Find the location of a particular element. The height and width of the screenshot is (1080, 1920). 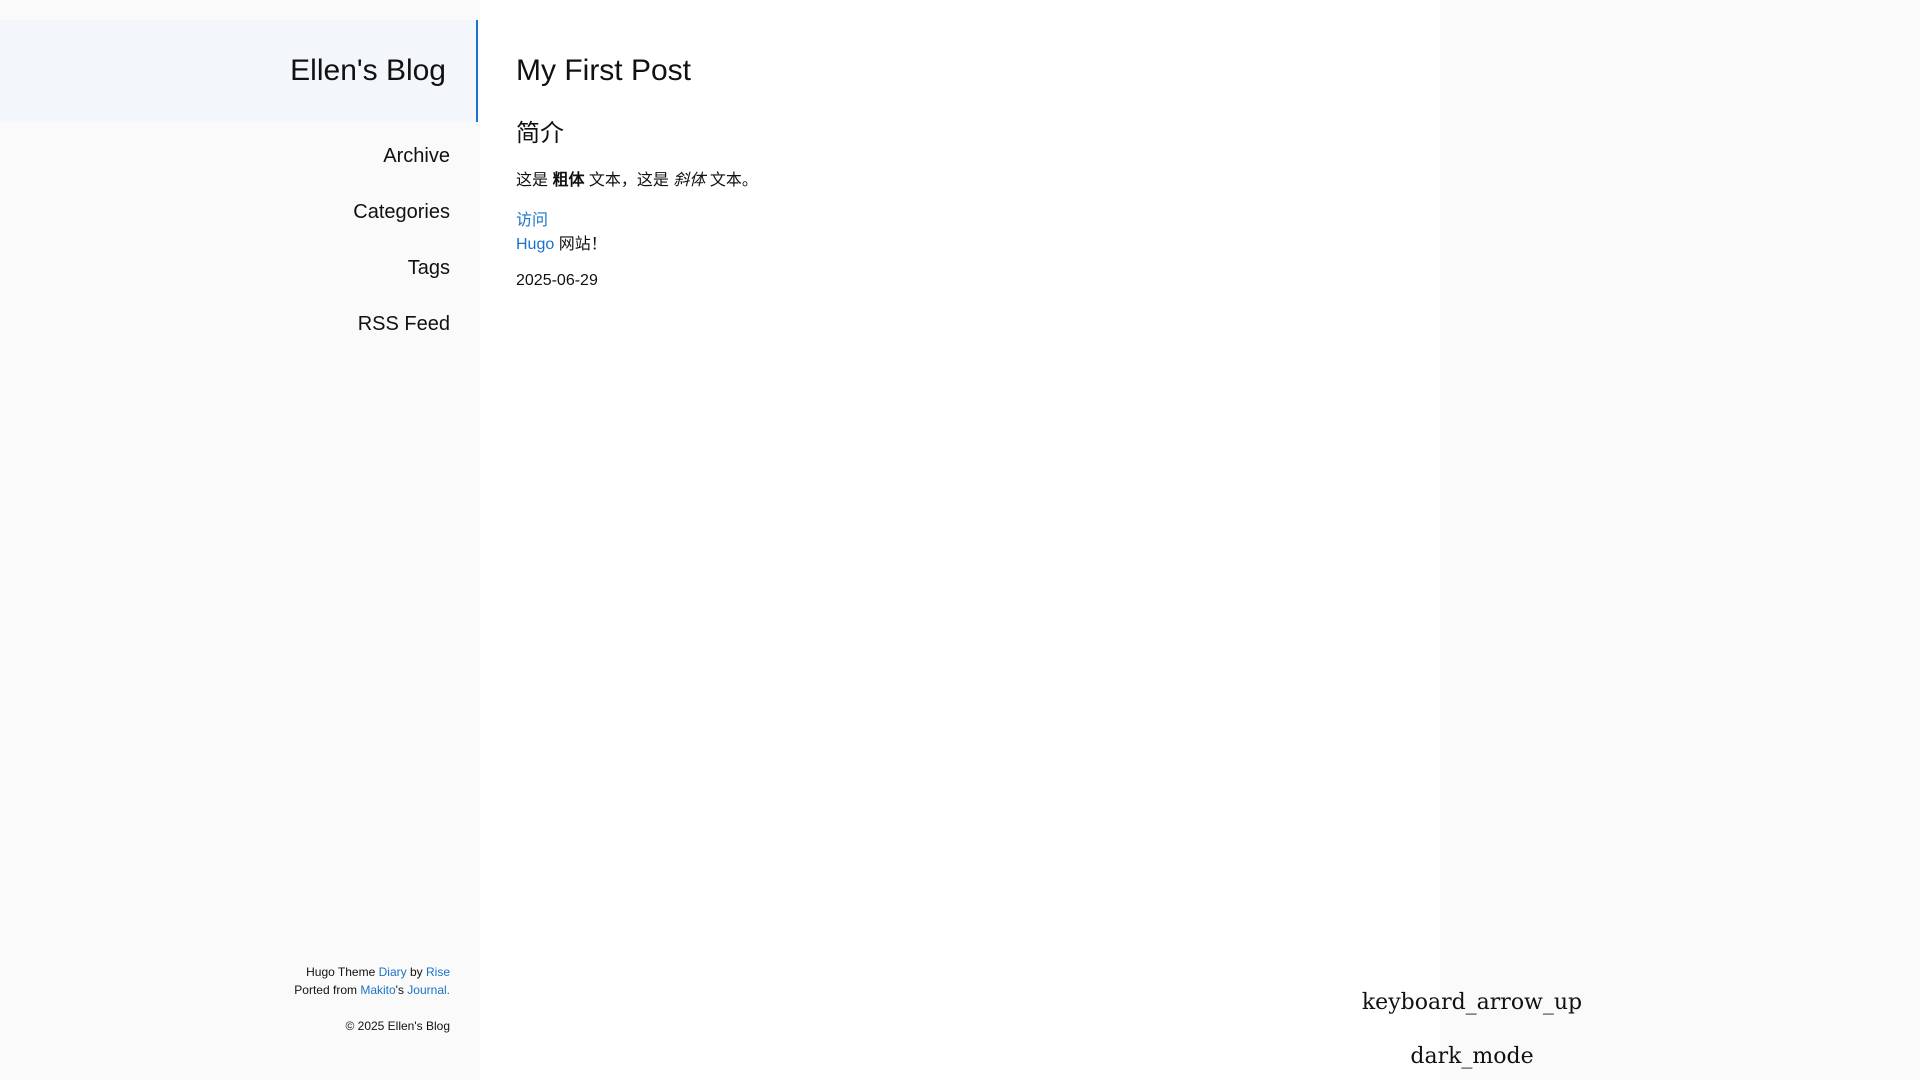

hugo-link: Hugo is located at coordinates (535, 244).